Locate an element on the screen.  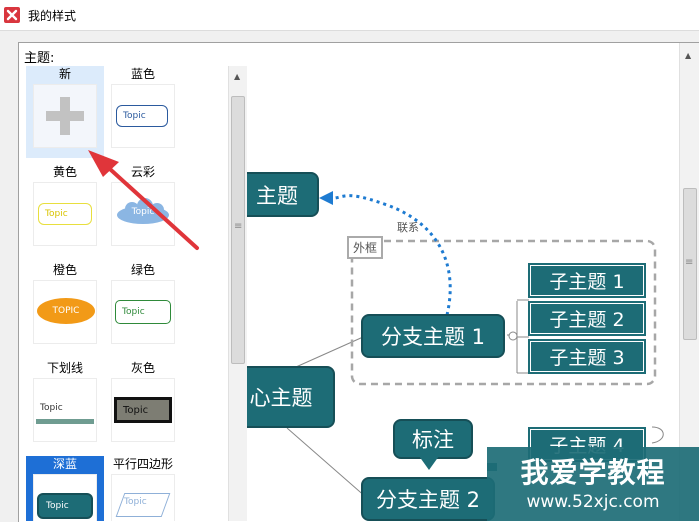
relation-label: 联系 is located at coordinates (408, 227).